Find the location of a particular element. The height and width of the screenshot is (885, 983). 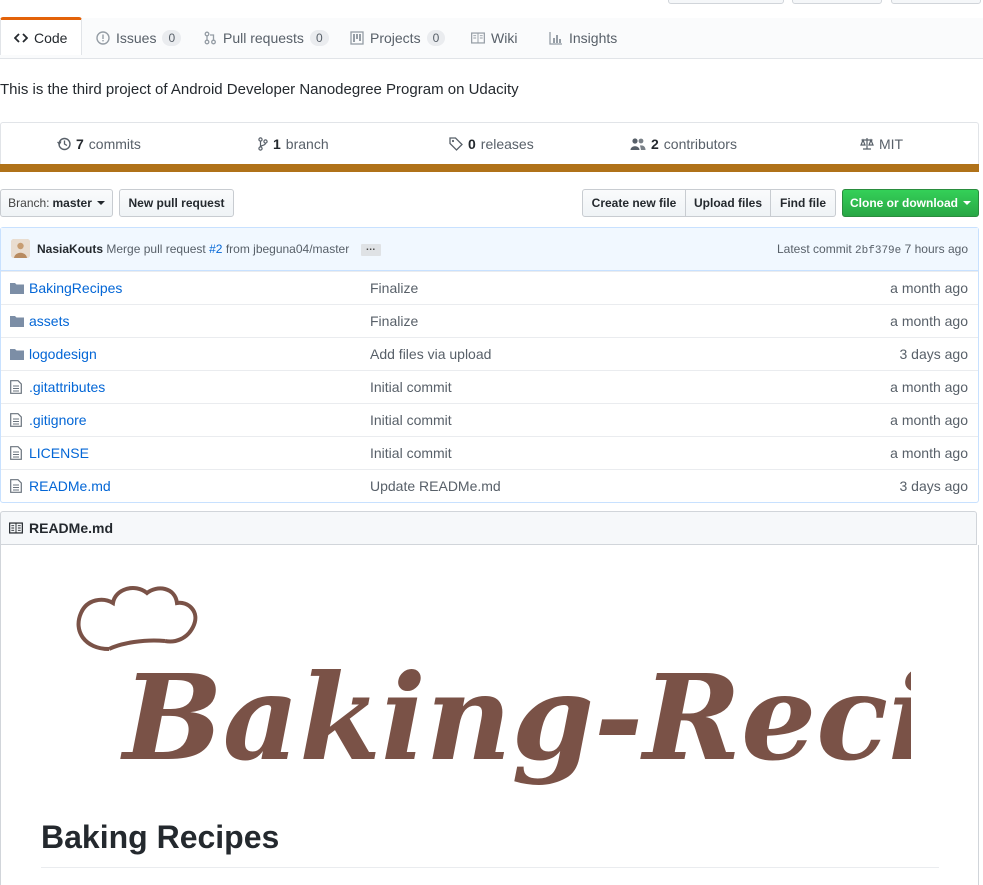

commits-link: 7 commits is located at coordinates (99, 144).